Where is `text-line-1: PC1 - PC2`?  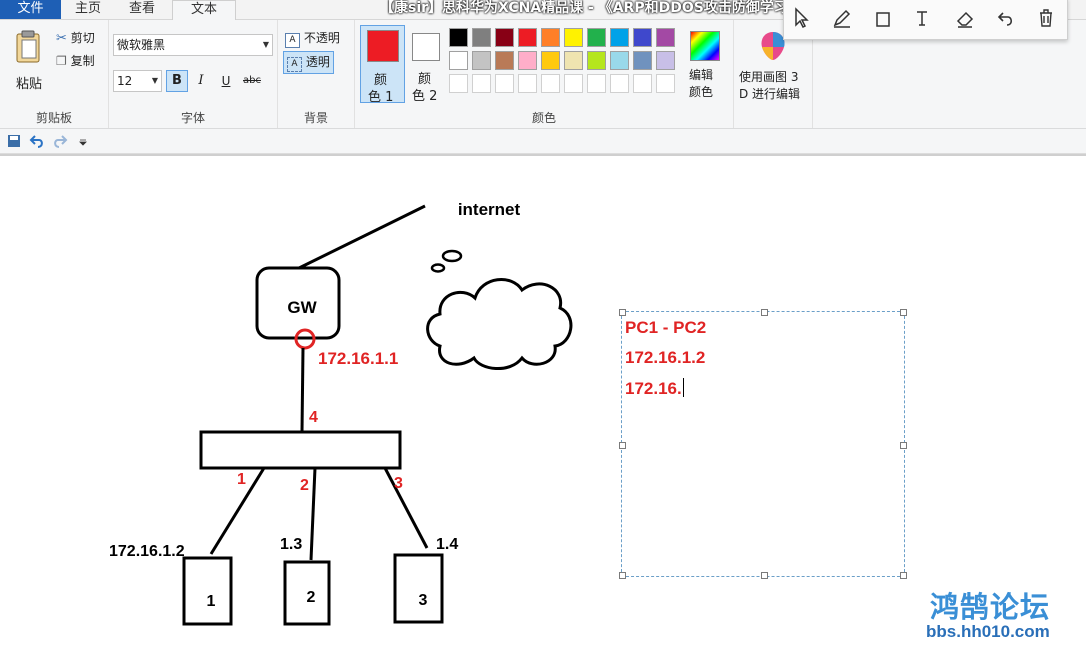 text-line-1: PC1 - PC2 is located at coordinates (666, 327).